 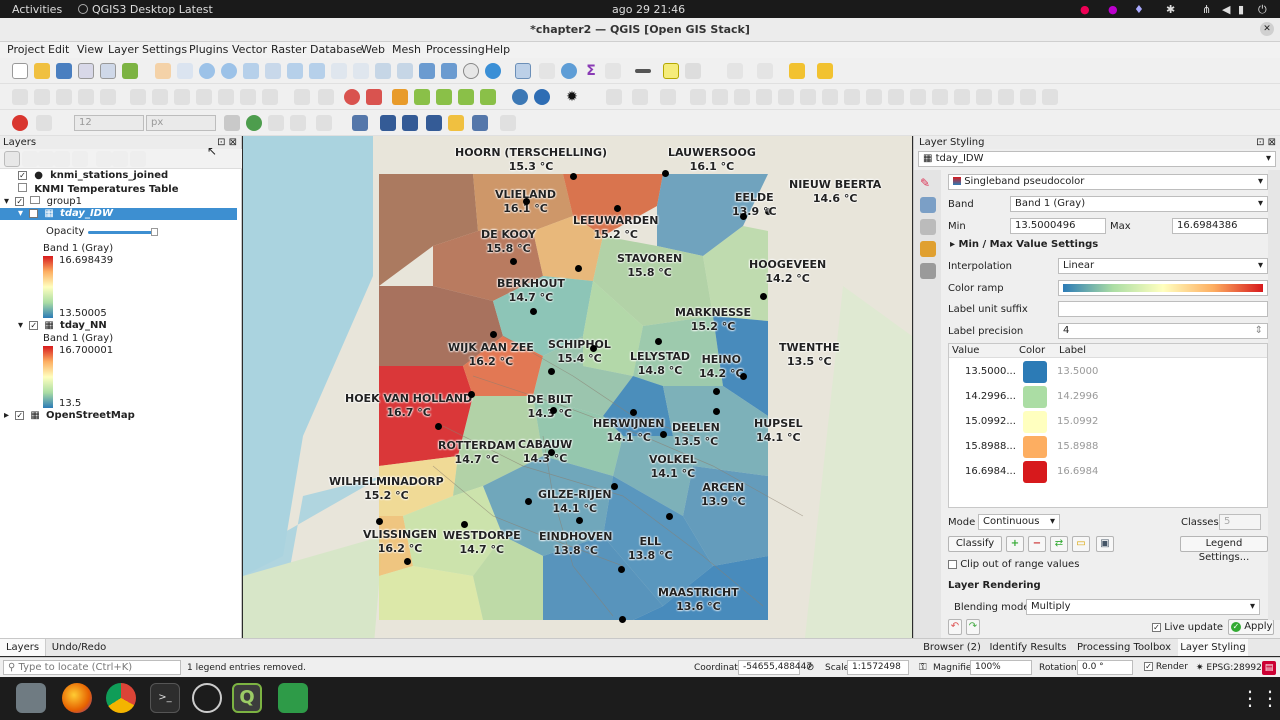 What do you see at coordinates (1105, 544) in the screenshot?
I see `save-file-icon: ▣` at bounding box center [1105, 544].